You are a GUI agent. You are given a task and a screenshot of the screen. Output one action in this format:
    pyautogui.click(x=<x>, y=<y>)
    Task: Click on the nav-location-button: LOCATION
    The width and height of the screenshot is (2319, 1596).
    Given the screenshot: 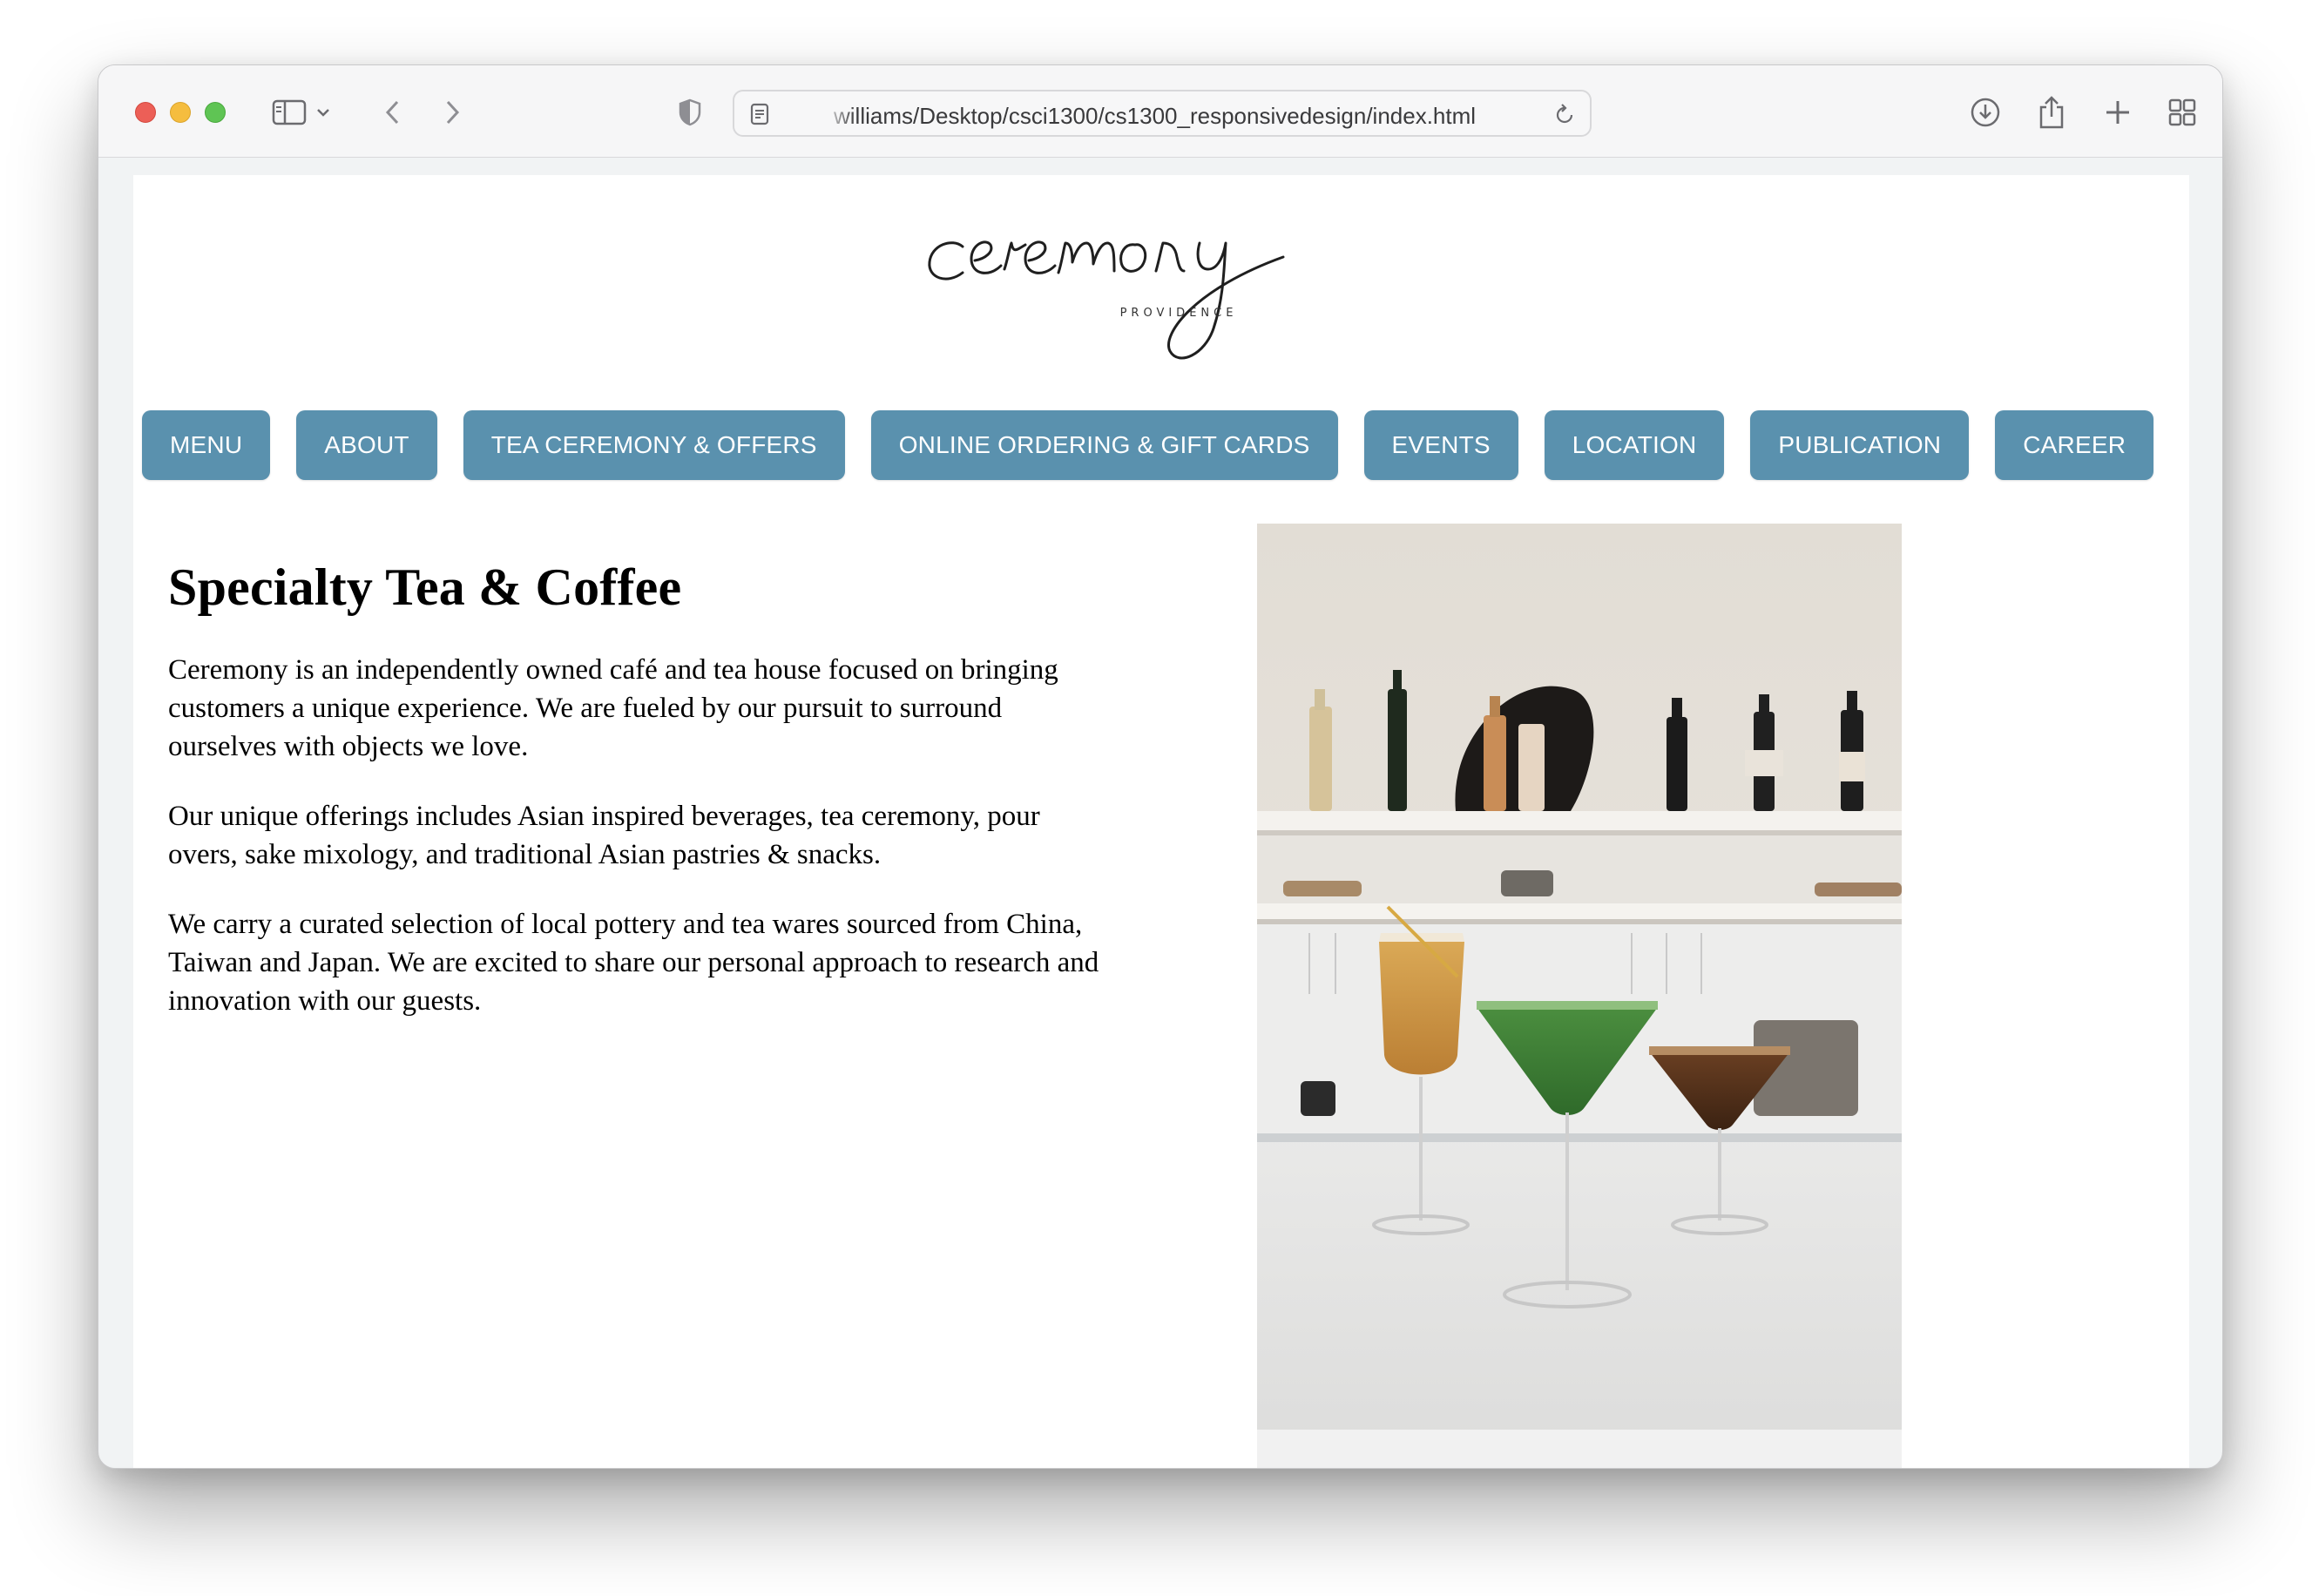 What is the action you would take?
    pyautogui.click(x=1634, y=445)
    